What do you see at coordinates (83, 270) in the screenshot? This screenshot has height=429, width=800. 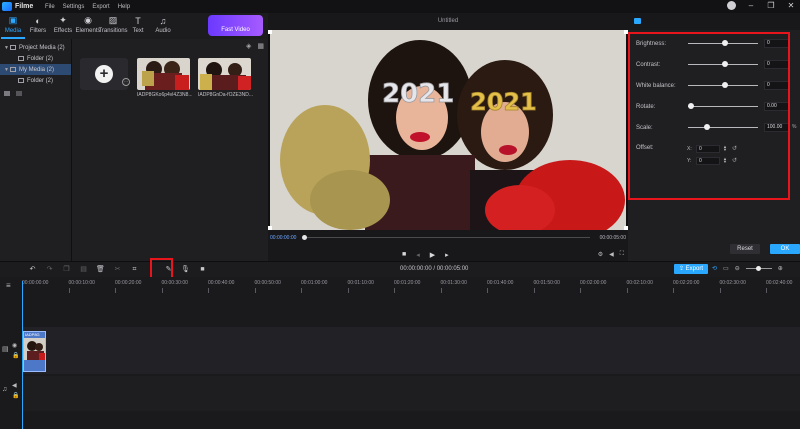 I see `paste-icon: ▤` at bounding box center [83, 270].